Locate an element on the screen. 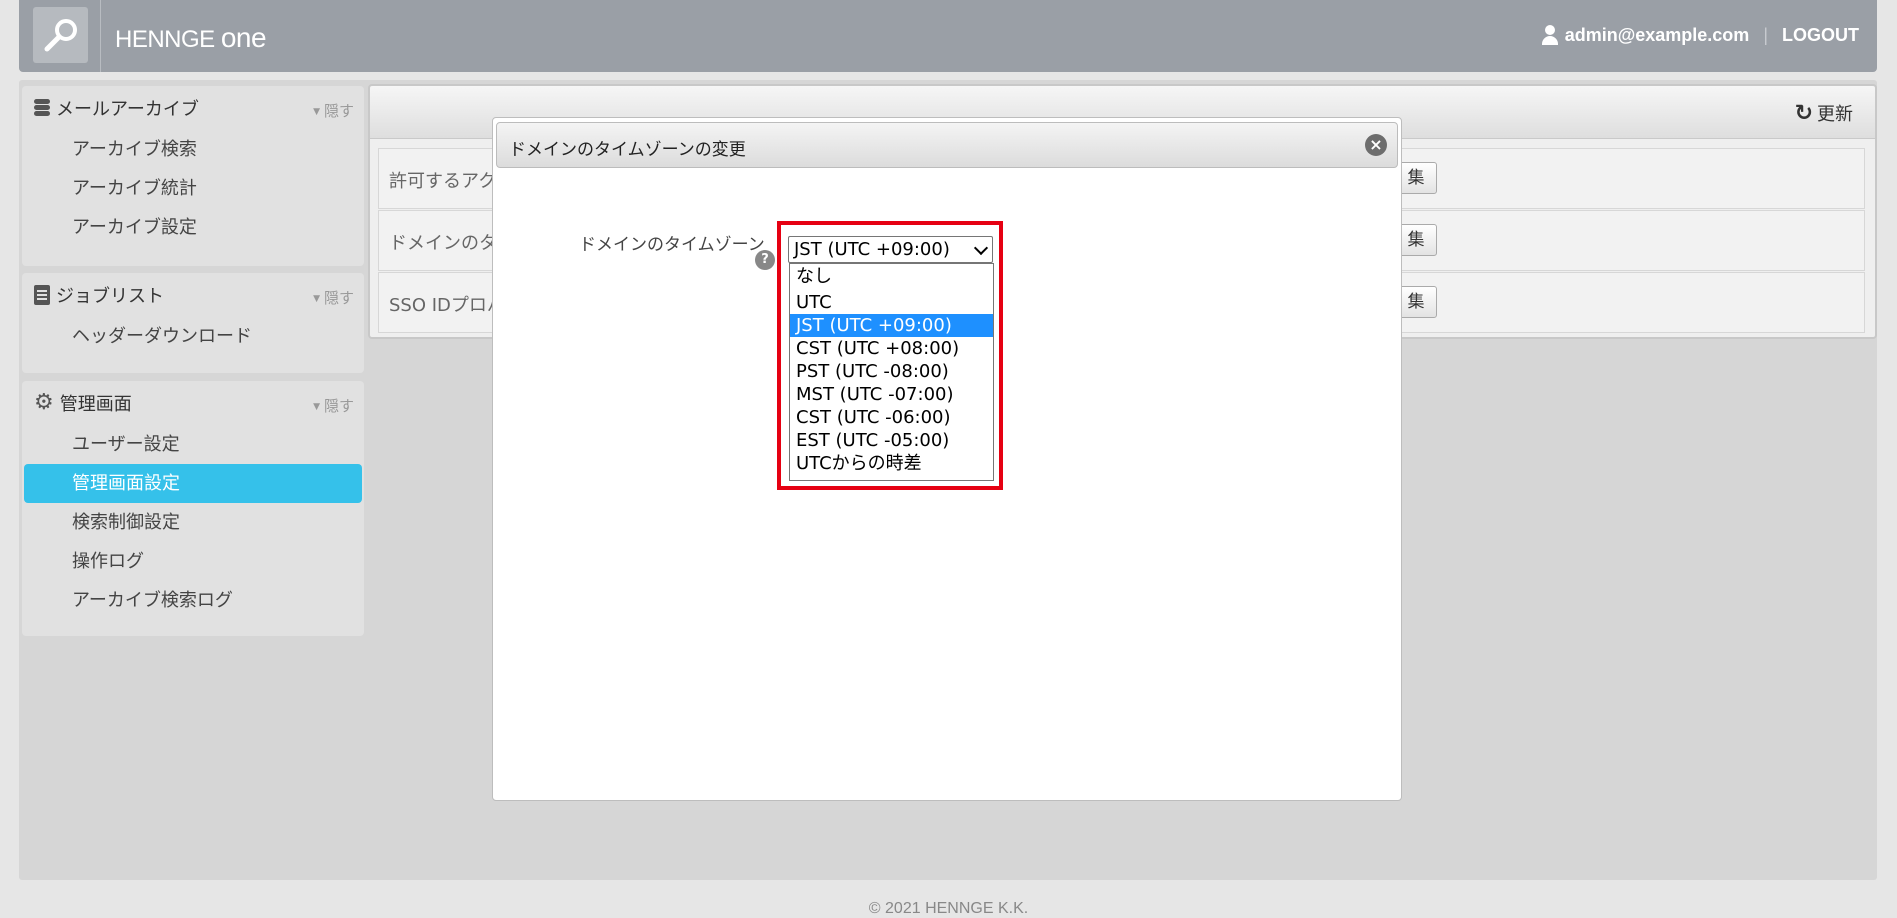 Image resolution: width=1897 pixels, height=918 pixels. chevron-down-icon is located at coordinates (981, 248).